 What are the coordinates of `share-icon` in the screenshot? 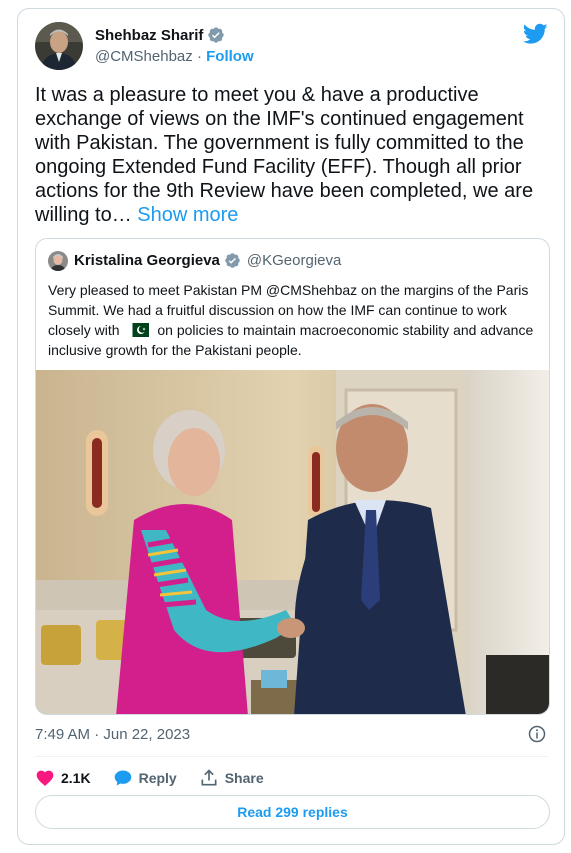 It's located at (209, 777).